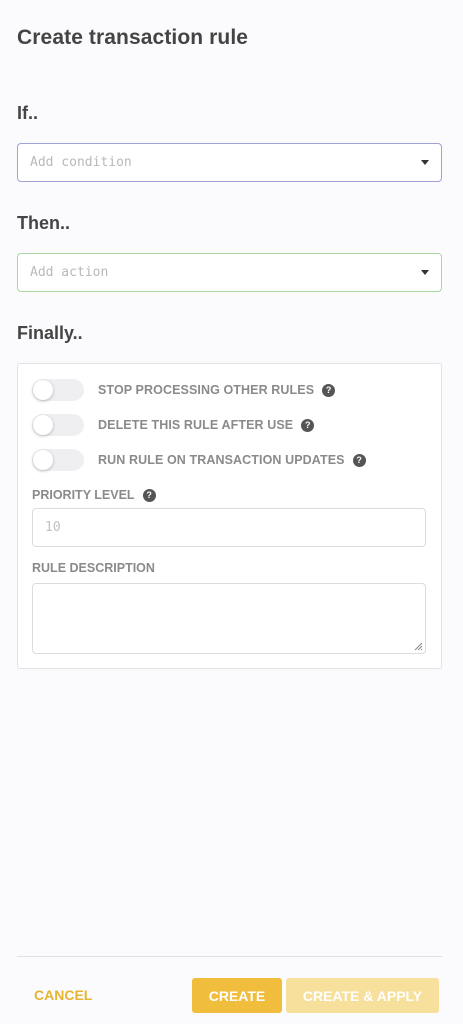  What do you see at coordinates (58, 425) in the screenshot?
I see `delete-after-use-toggle` at bounding box center [58, 425].